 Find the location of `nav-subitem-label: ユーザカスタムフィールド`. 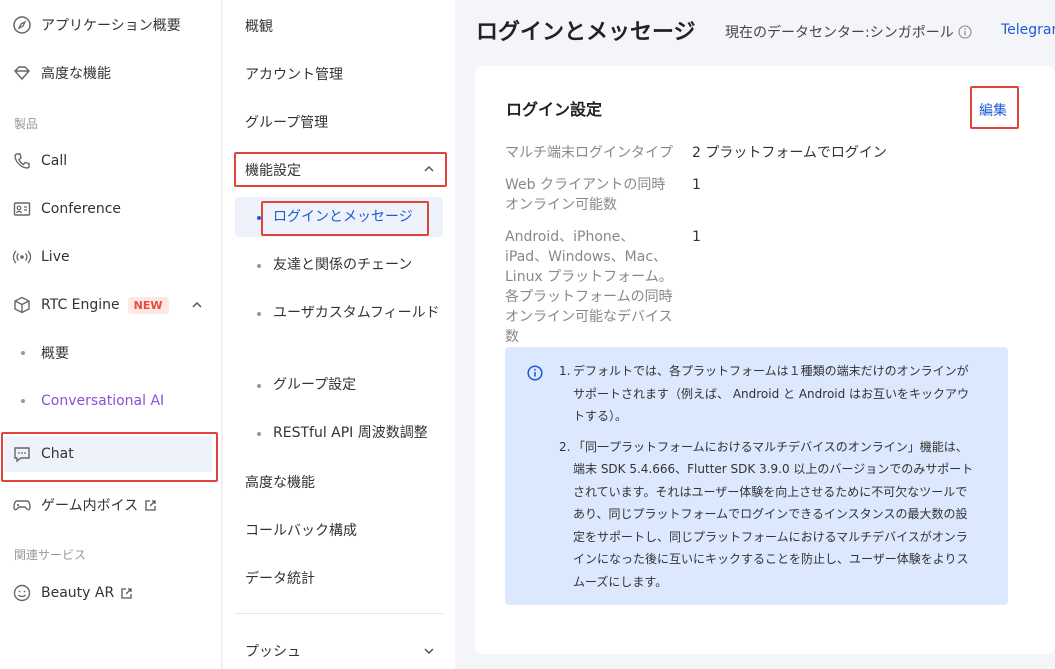

nav-subitem-label: ユーザカスタムフィールド is located at coordinates (356, 313).